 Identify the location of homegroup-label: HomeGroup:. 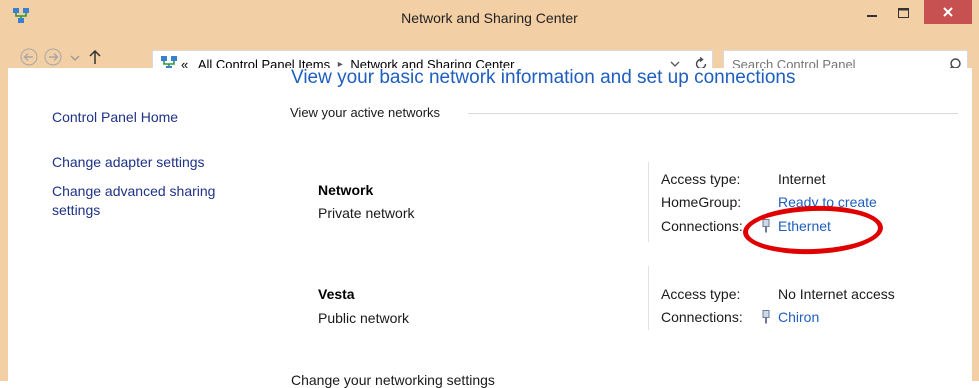
(701, 202).